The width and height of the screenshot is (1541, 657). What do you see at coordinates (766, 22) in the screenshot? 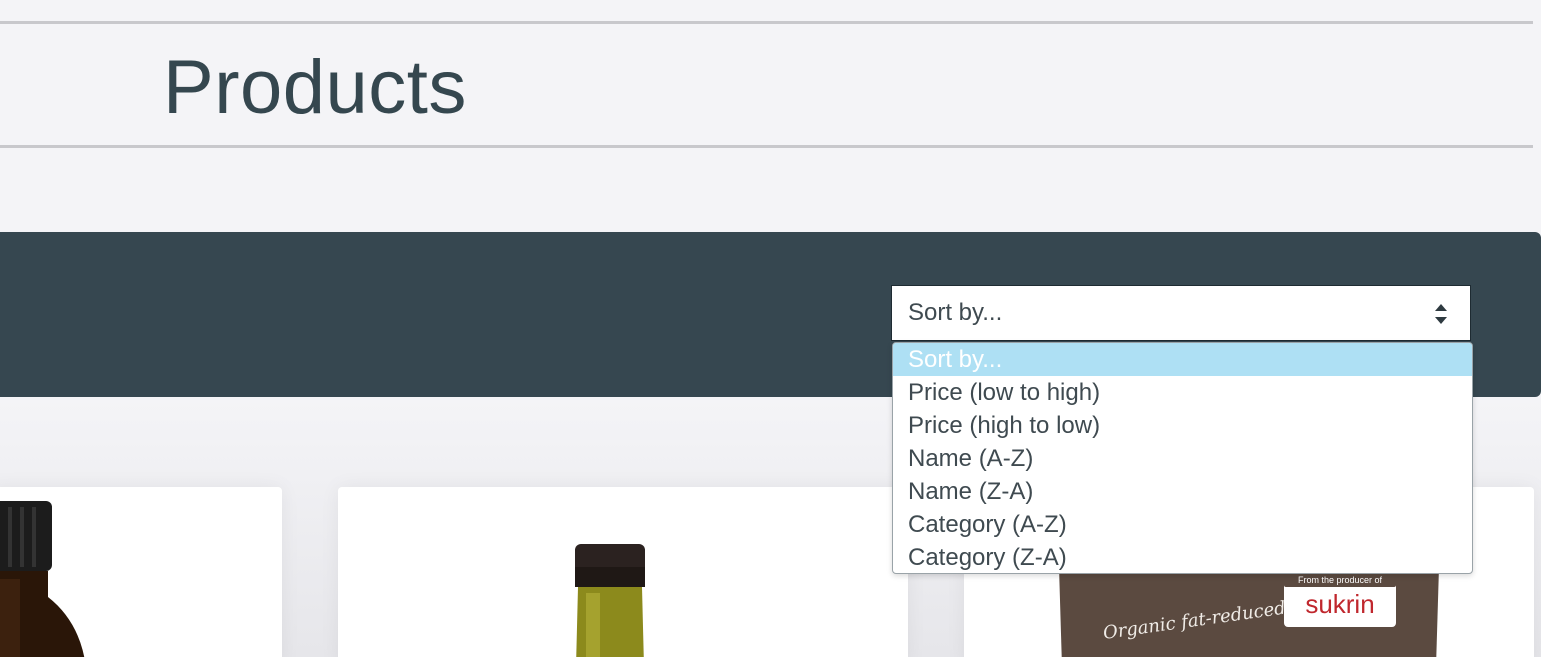
I see `header-top-divider` at bounding box center [766, 22].